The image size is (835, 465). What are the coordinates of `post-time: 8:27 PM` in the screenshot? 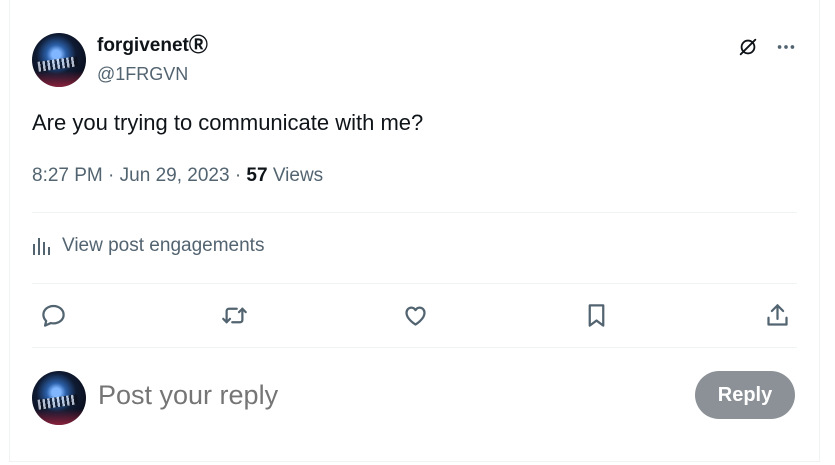 It's located at (67, 175).